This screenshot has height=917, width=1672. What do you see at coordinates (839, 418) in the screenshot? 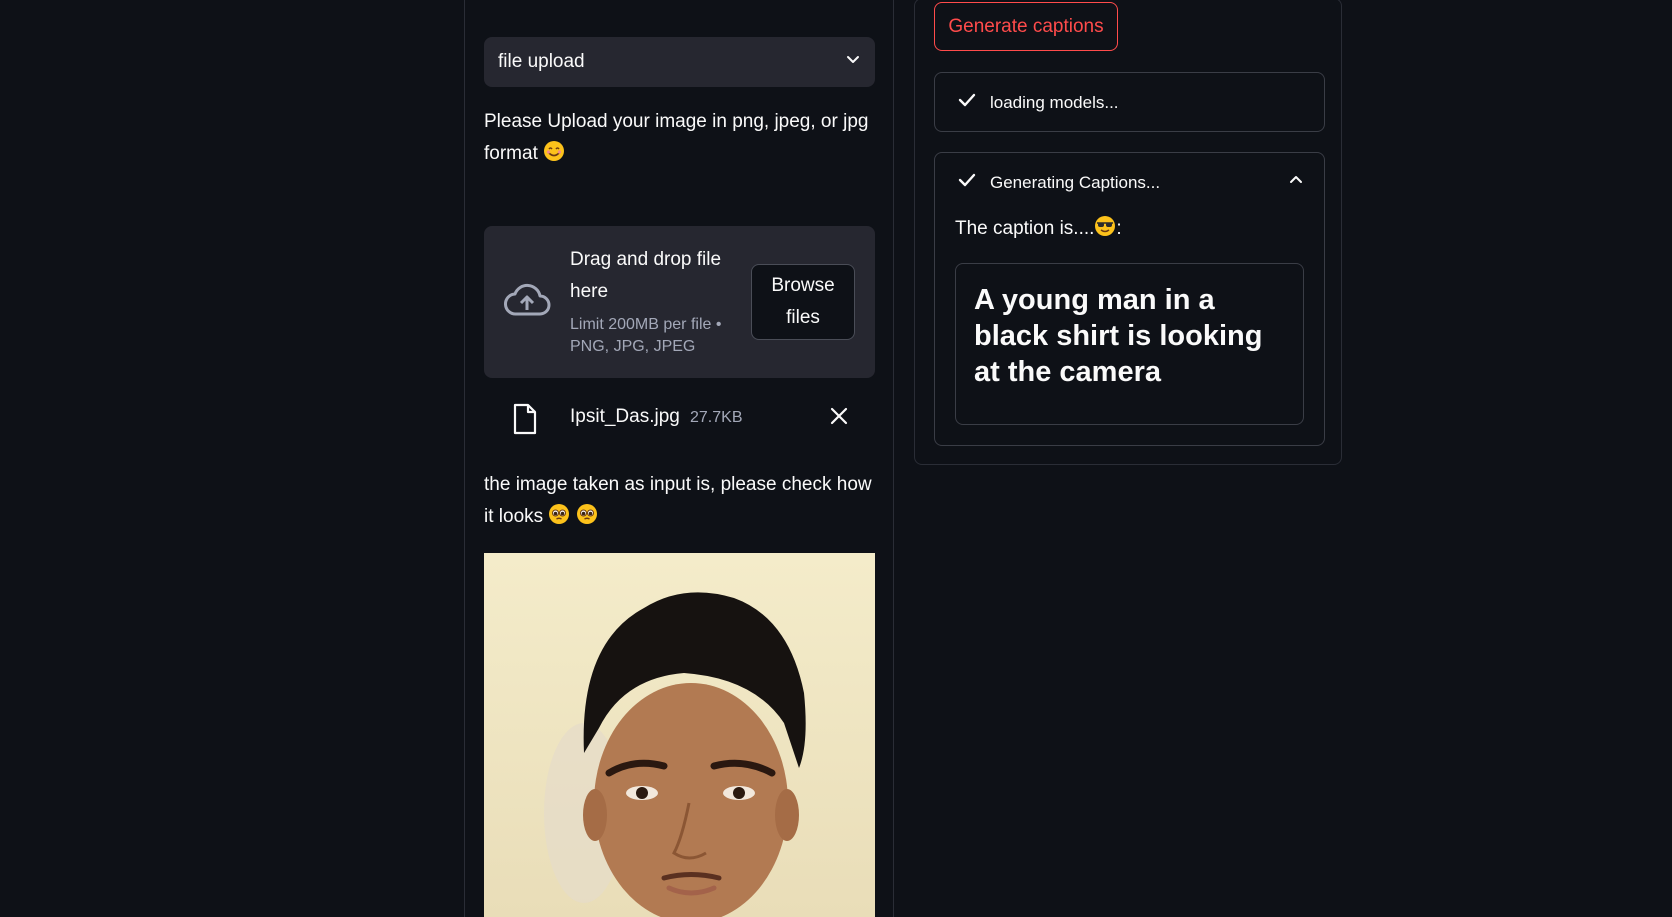
I see `close-icon` at bounding box center [839, 418].